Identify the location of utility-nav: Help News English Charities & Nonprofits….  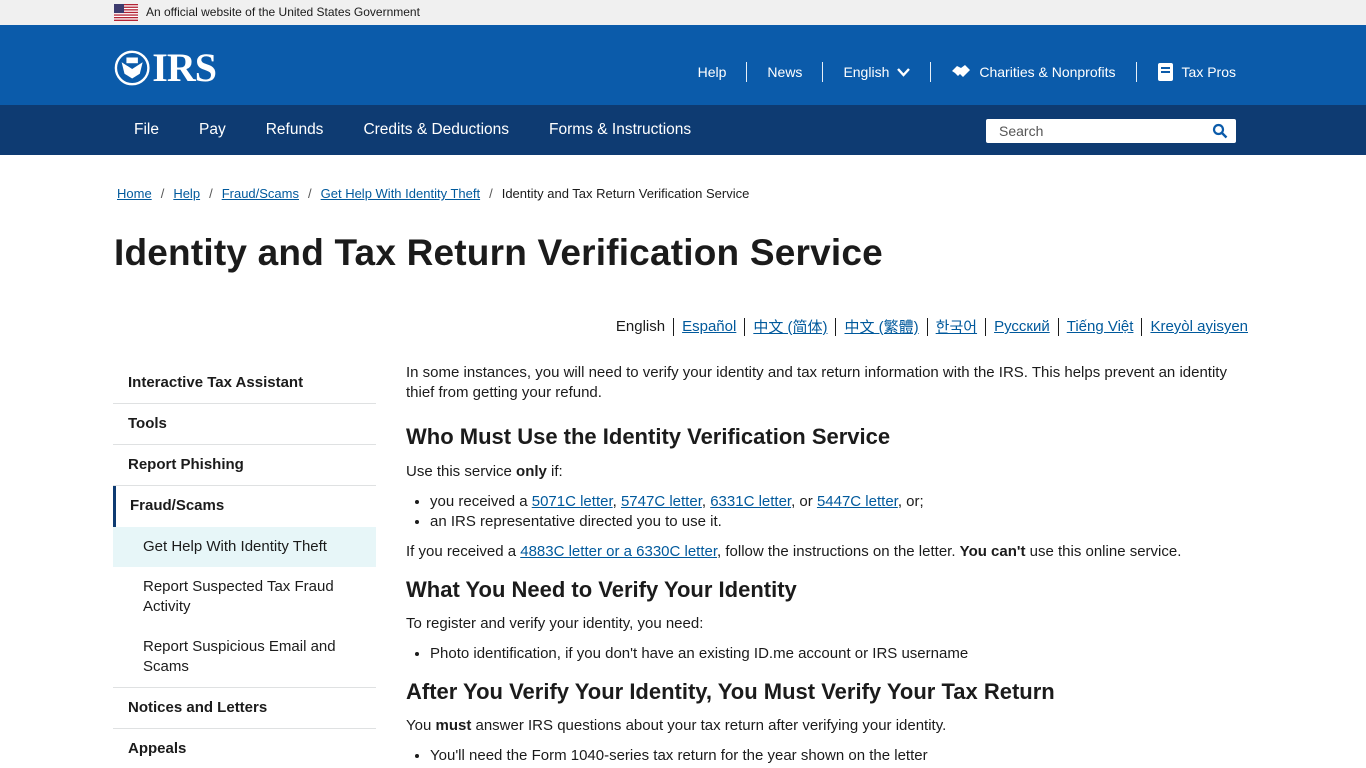
(957, 72).